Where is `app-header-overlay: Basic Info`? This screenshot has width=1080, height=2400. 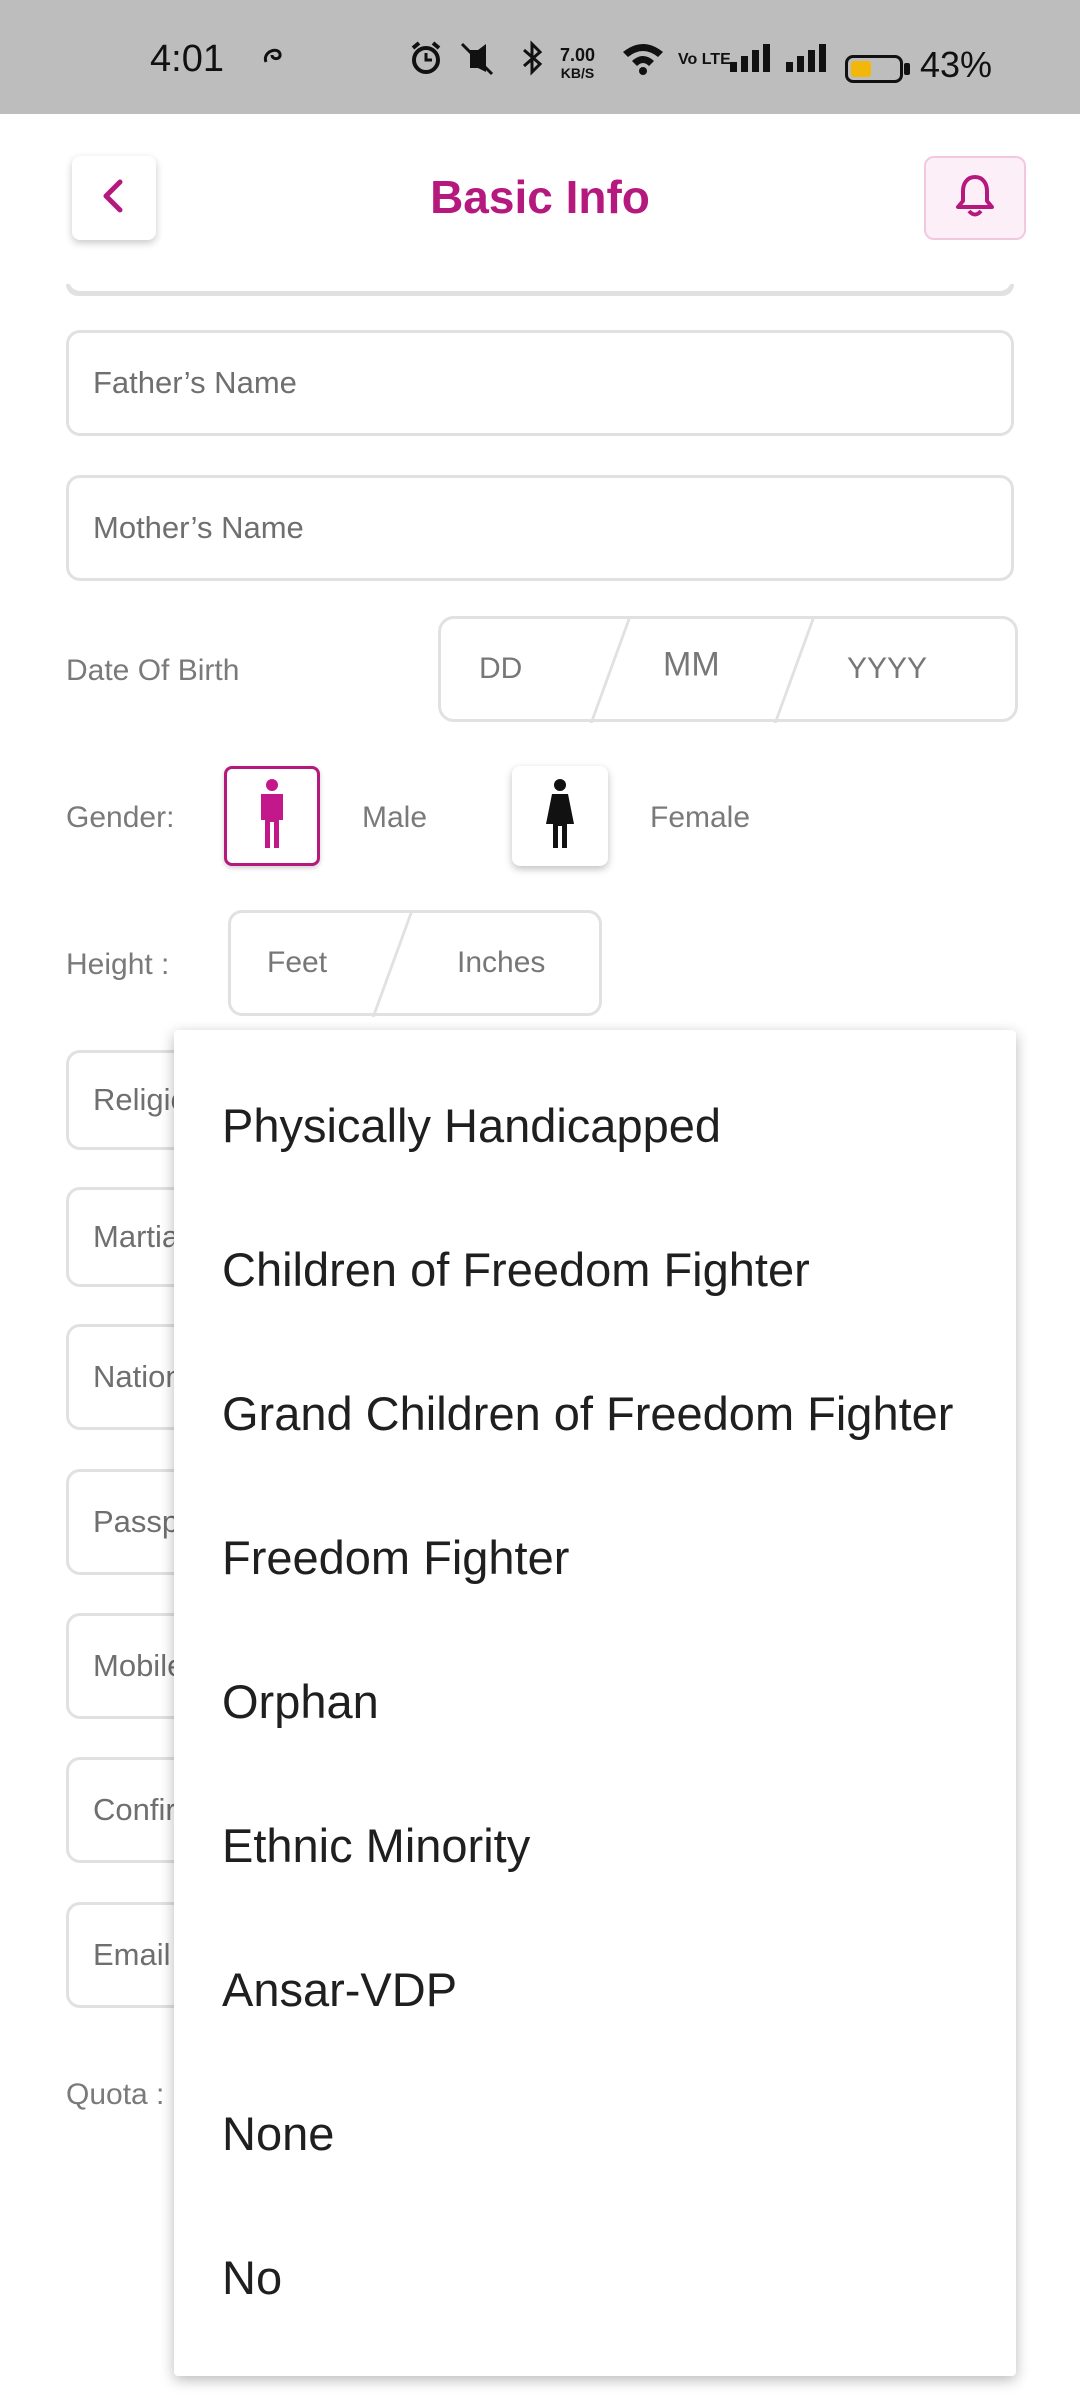 app-header-overlay: Basic Info is located at coordinates (540, 199).